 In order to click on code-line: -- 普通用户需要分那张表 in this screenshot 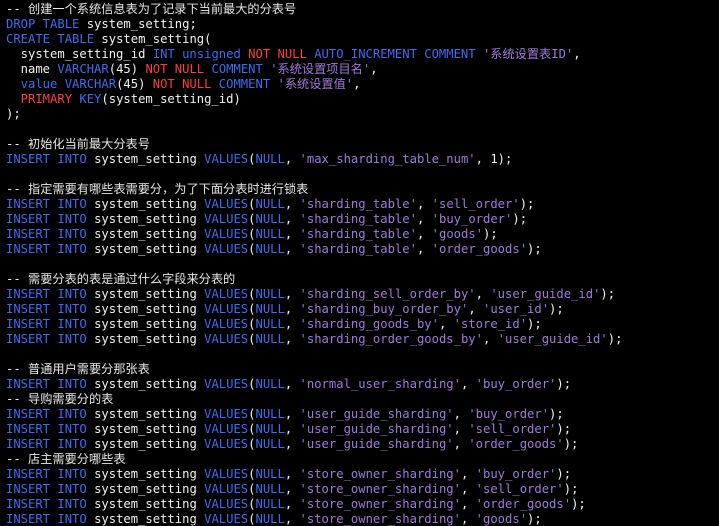, I will do `click(78, 369)`.